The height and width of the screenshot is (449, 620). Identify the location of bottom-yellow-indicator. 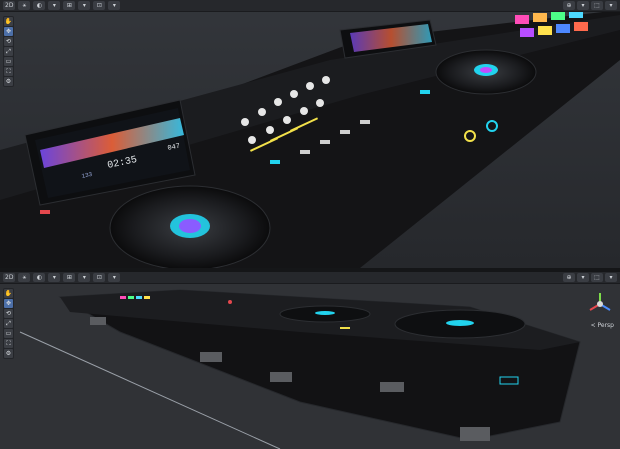
(345, 328).